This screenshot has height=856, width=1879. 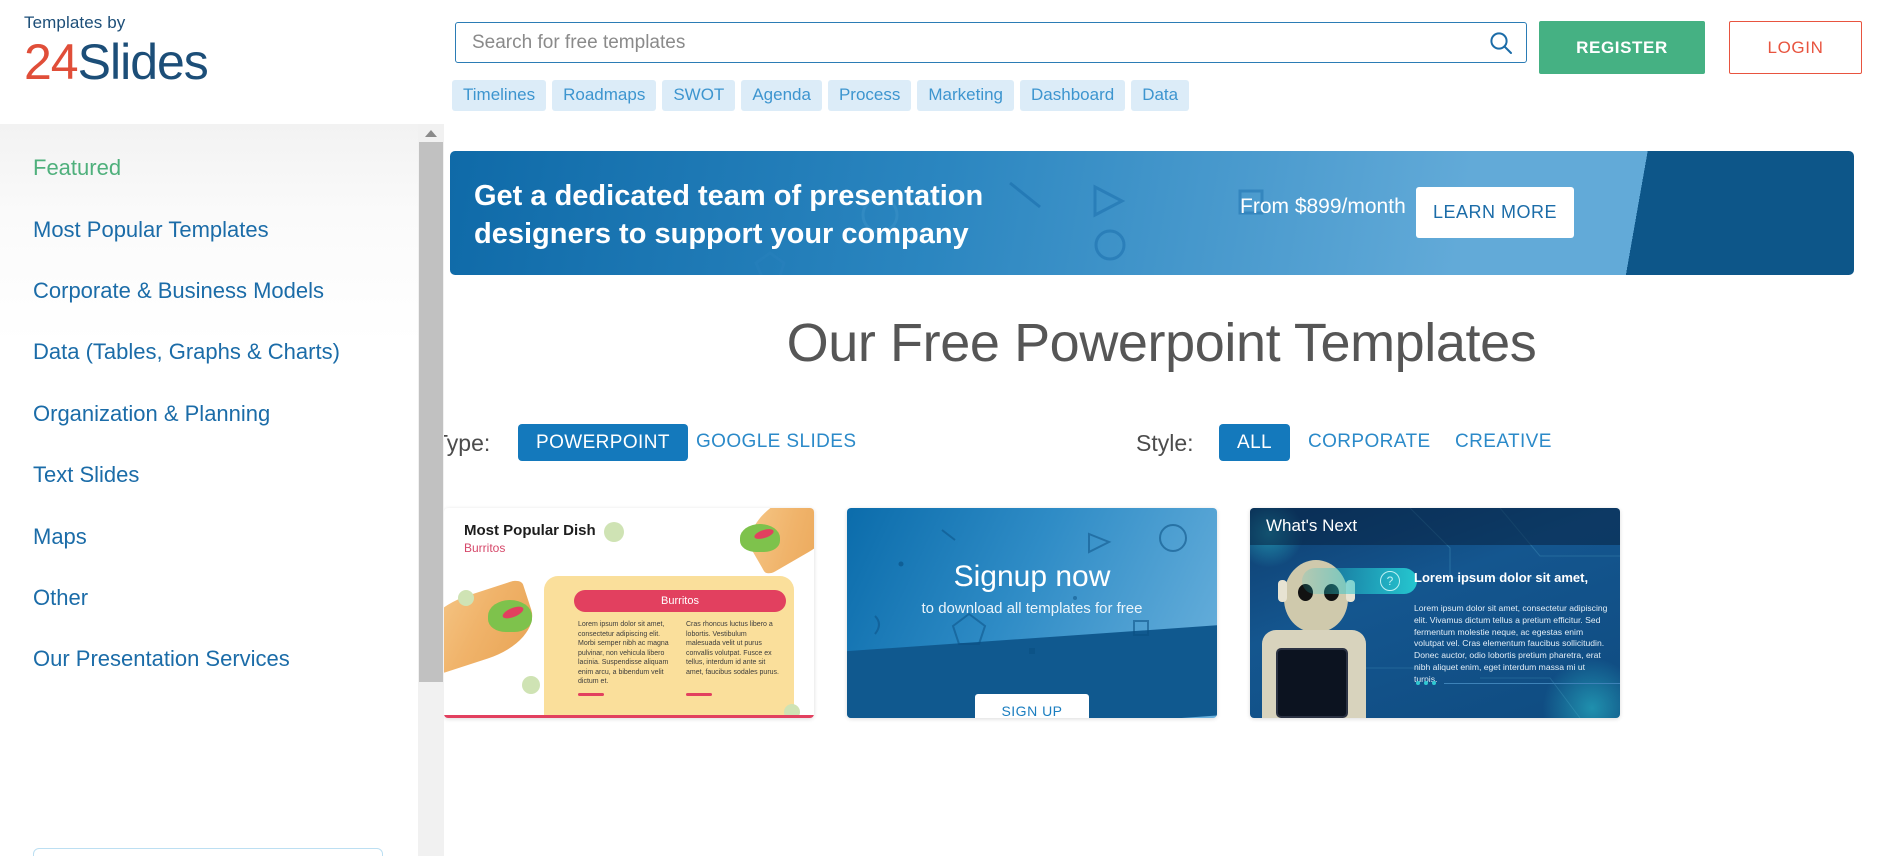 I want to click on card1-rule-right, so click(x=699, y=694).